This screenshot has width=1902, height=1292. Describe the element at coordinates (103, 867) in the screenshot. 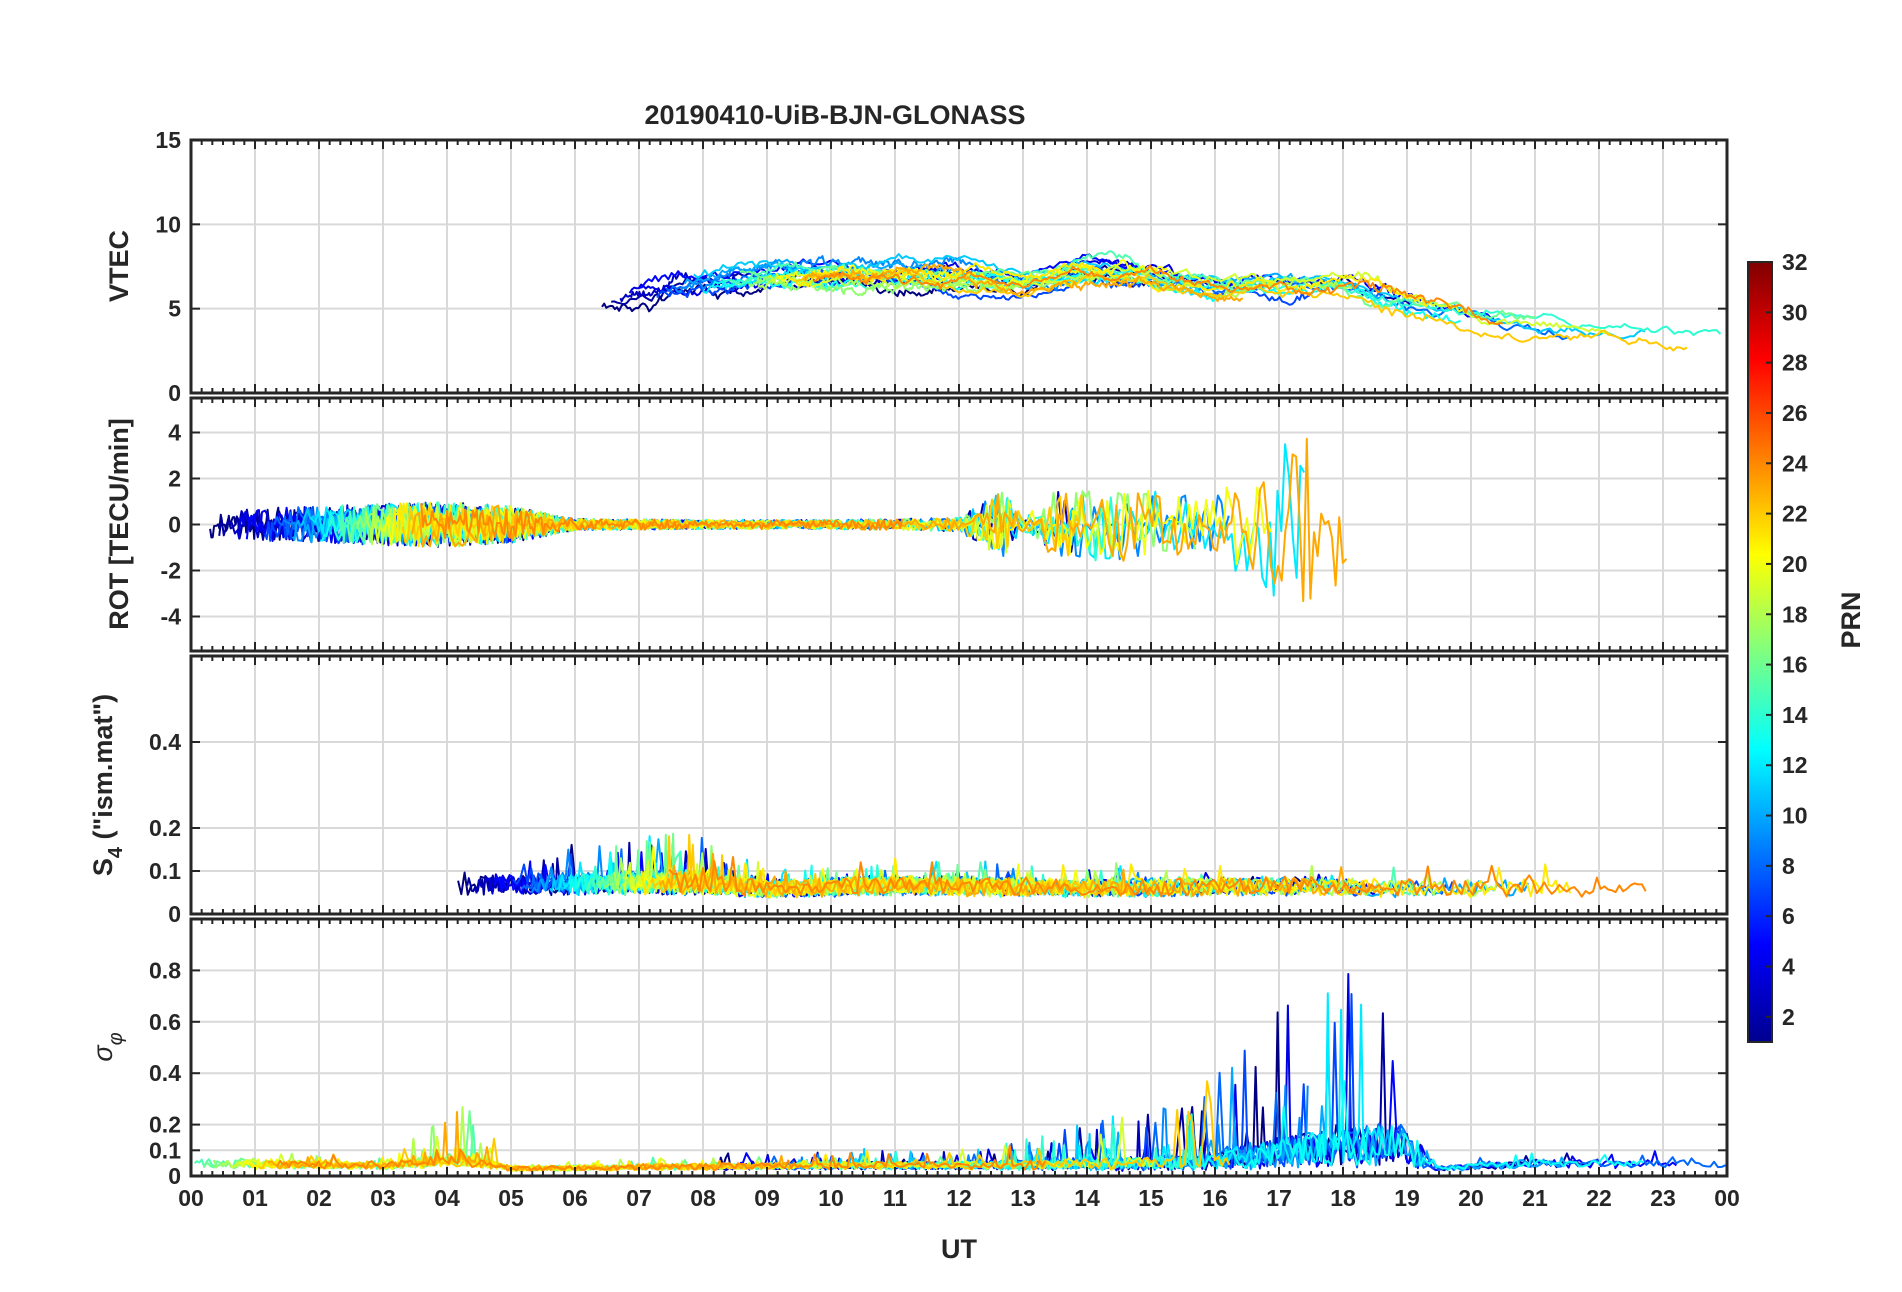

I see `y-axis-label-main: S` at that location.